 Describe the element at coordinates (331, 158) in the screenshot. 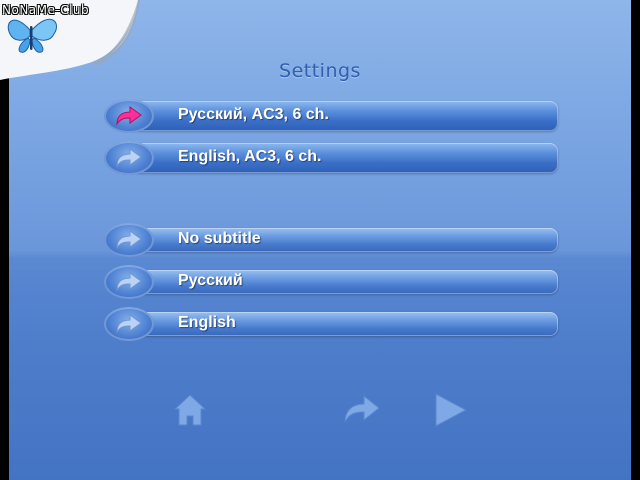

I see `audio-option-english: English, AC3, 6 ch.` at that location.